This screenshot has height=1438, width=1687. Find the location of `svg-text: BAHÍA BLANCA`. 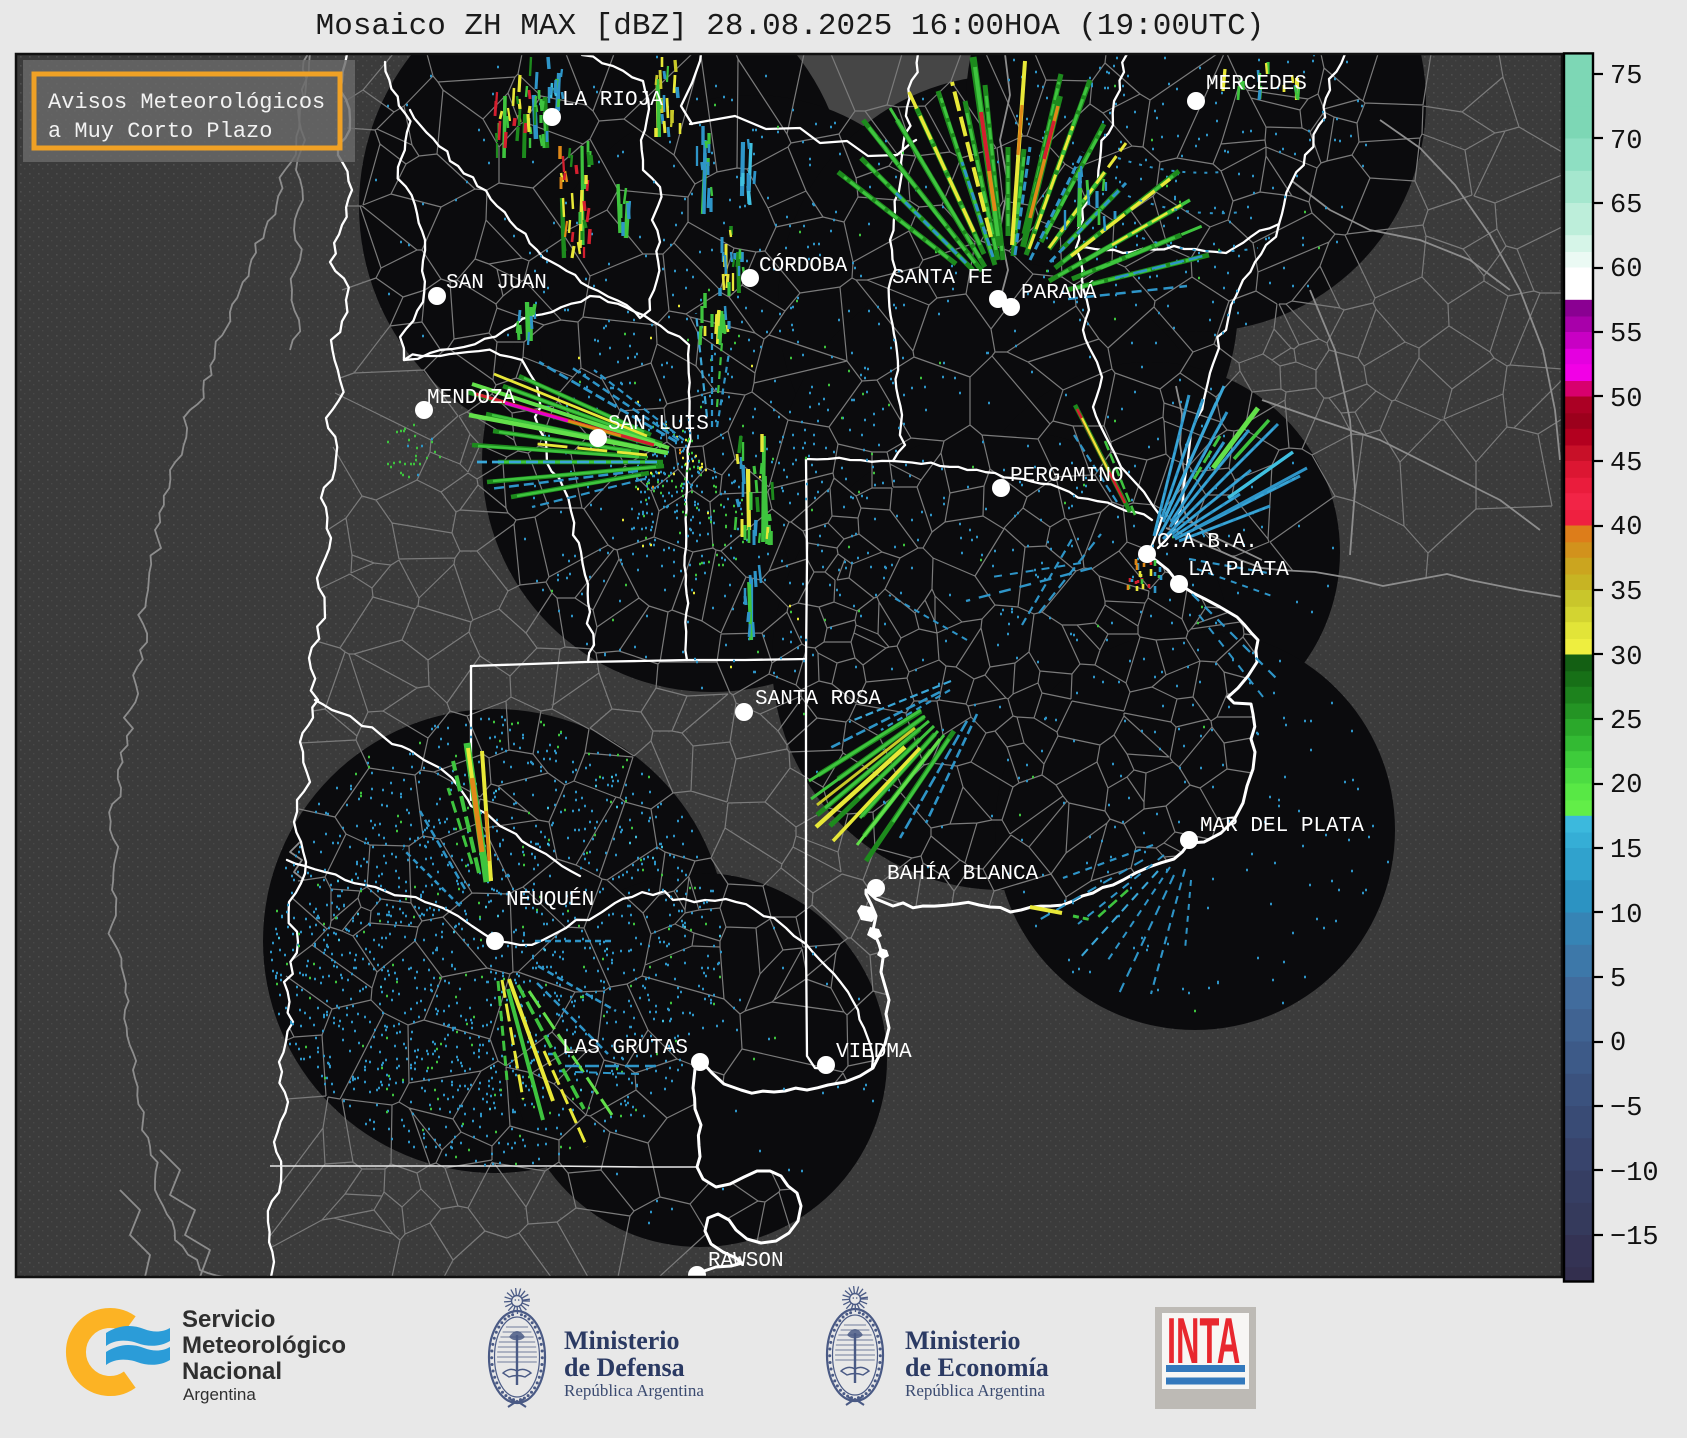

svg-text: BAHÍA BLANCA is located at coordinates (963, 874).